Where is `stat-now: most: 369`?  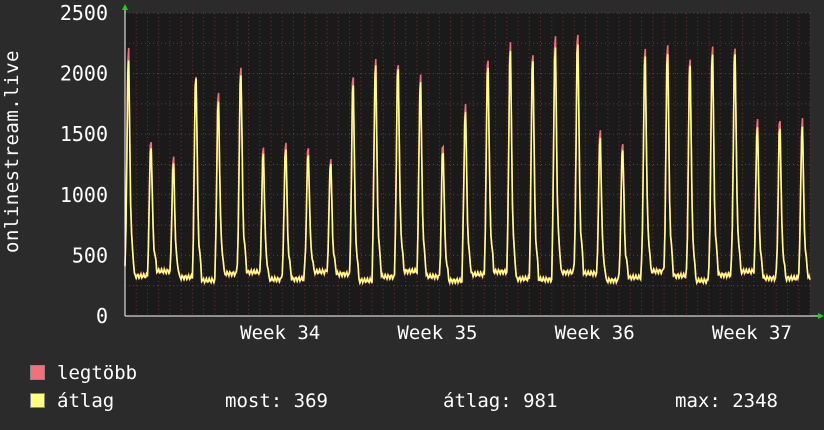 stat-now: most: 369 is located at coordinates (276, 401).